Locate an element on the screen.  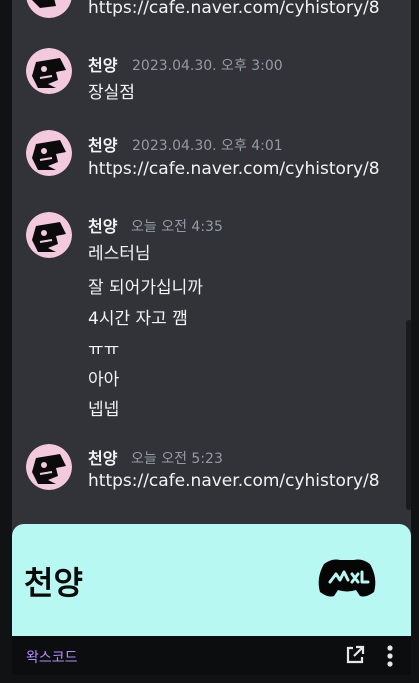
scrollbar is located at coordinates (408, 415).